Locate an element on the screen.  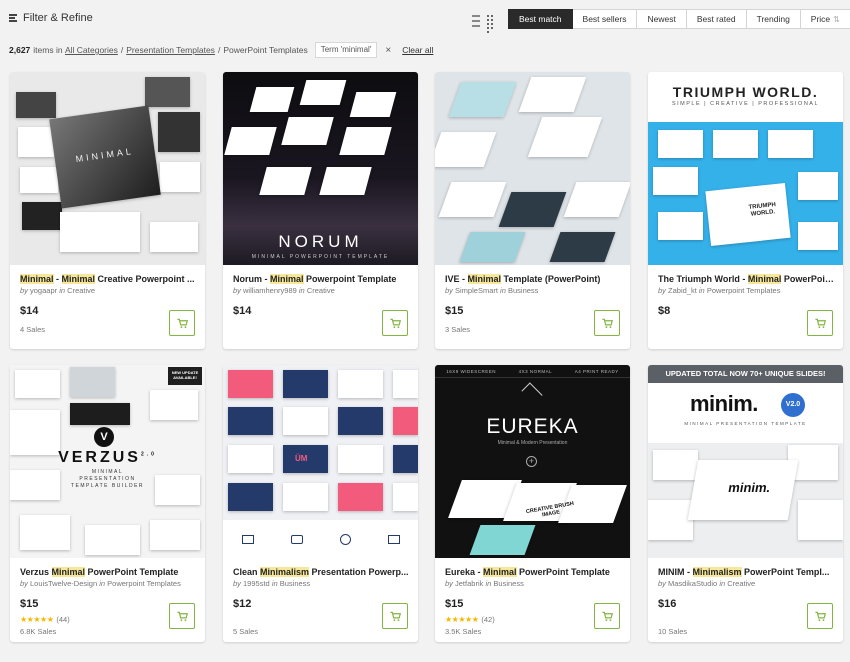
star-rating-icon: ★★★★★ is located at coordinates (462, 619).